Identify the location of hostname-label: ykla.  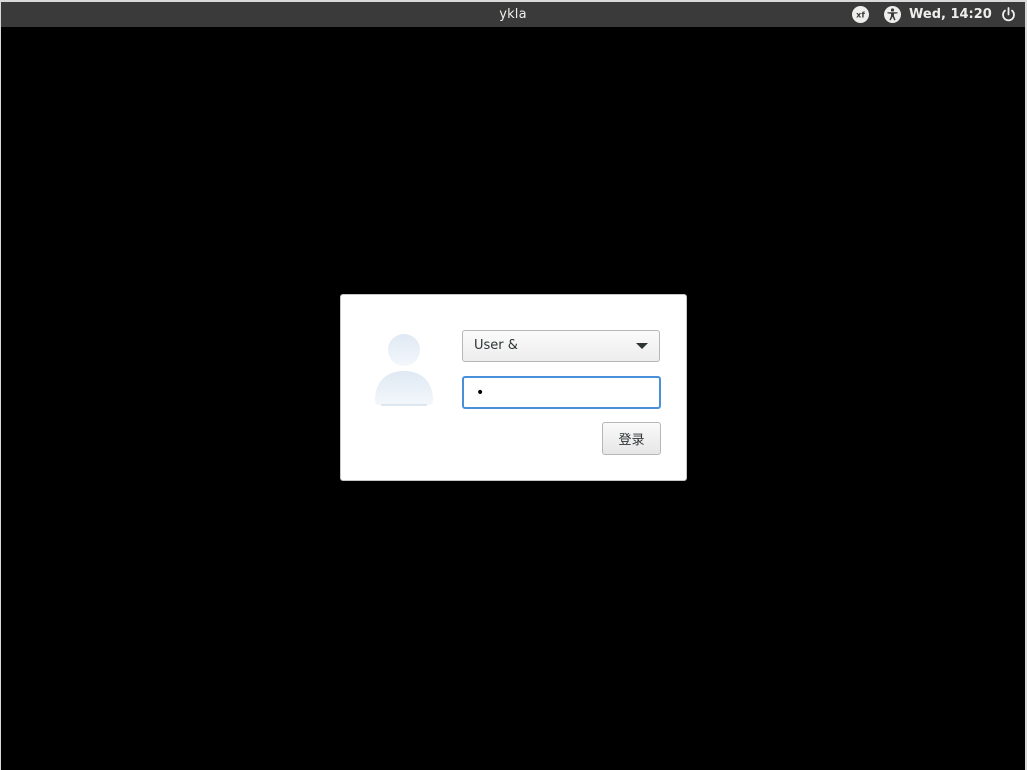
(513, 14).